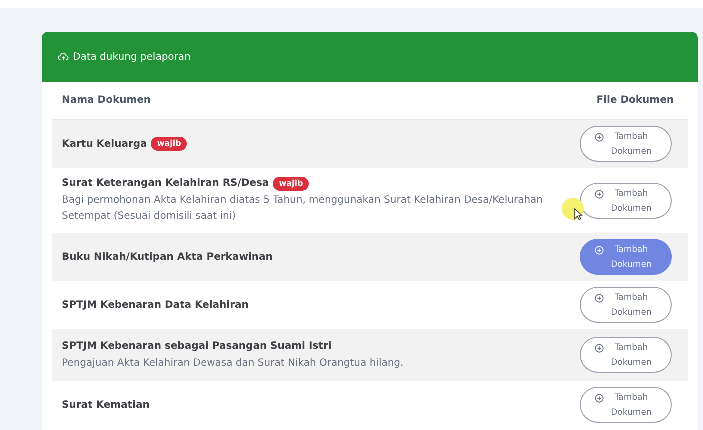  What do you see at coordinates (166, 184) in the screenshot?
I see `document-name: Surat Keterangan Kelahiran RS/Desa` at bounding box center [166, 184].